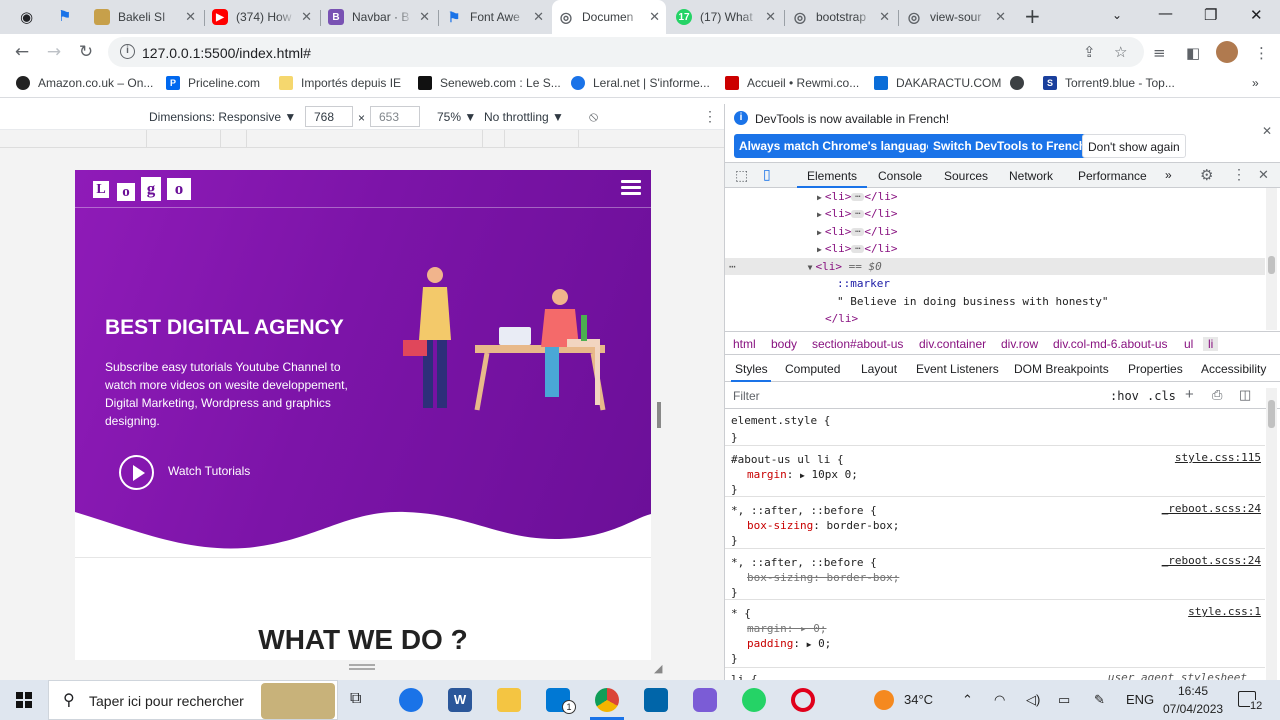 This screenshot has width=1280, height=720. What do you see at coordinates (937, 83) in the screenshot?
I see `bookmark-dakaractu: DAKARACTU.COM` at bounding box center [937, 83].